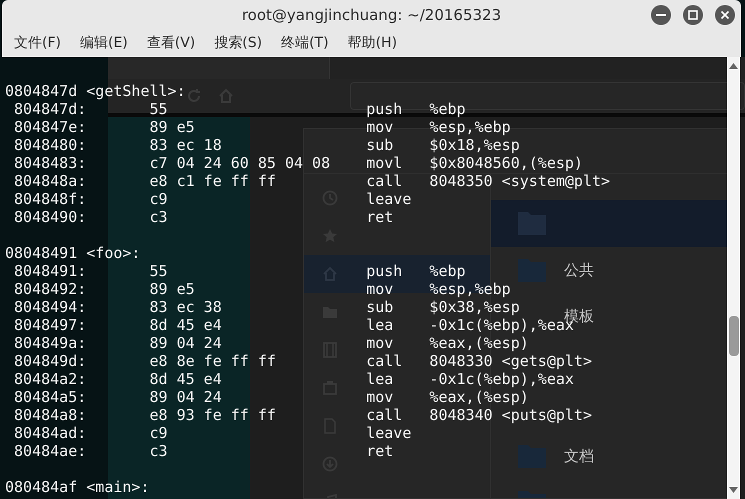 Image resolution: width=745 pixels, height=499 pixels. I want to click on address: 804848f:, so click(50, 199).